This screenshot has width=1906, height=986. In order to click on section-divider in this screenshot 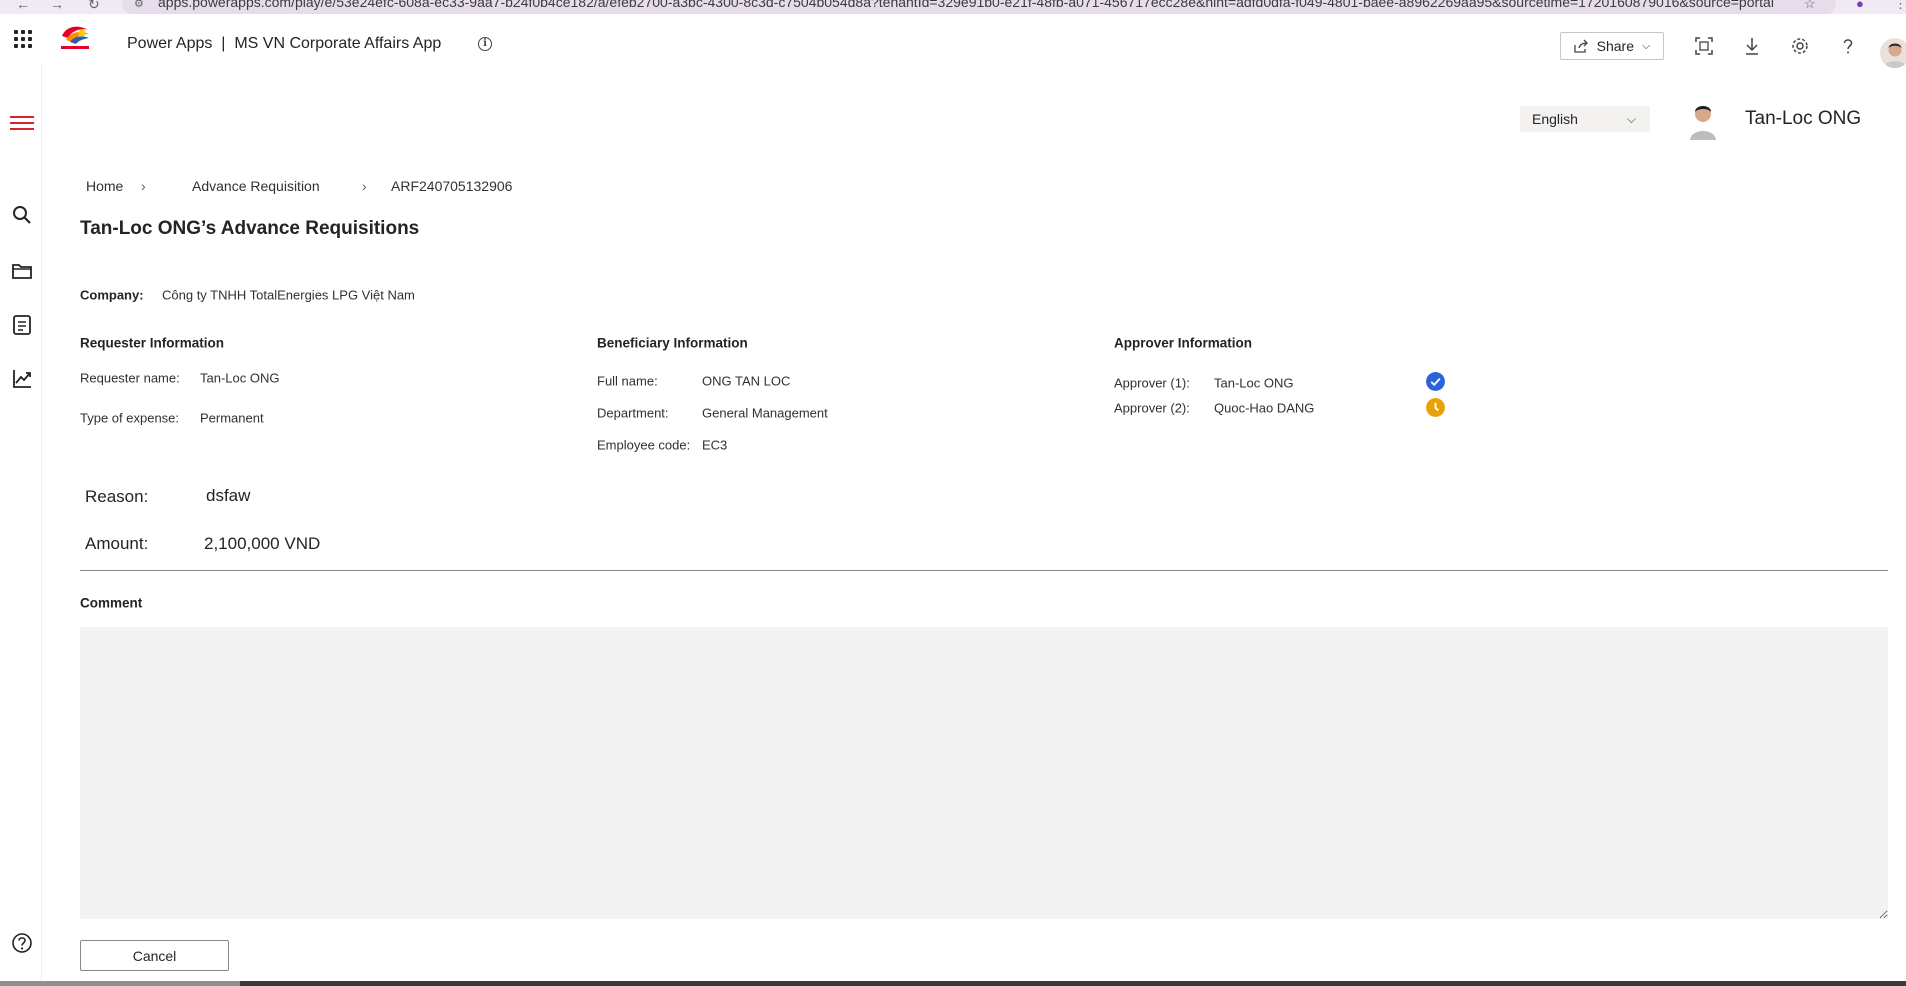, I will do `click(984, 570)`.